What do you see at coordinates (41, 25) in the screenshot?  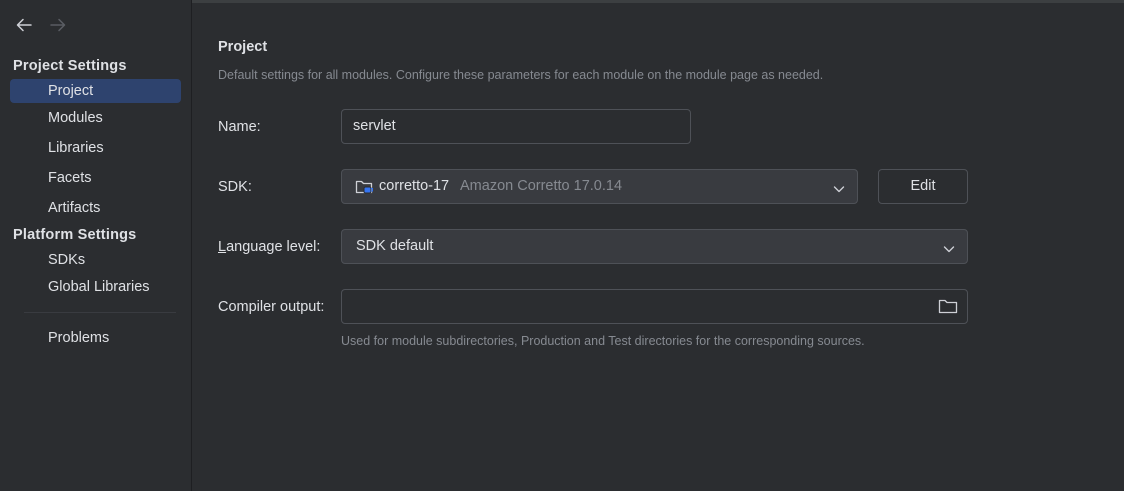 I see `navigation-arrows` at bounding box center [41, 25].